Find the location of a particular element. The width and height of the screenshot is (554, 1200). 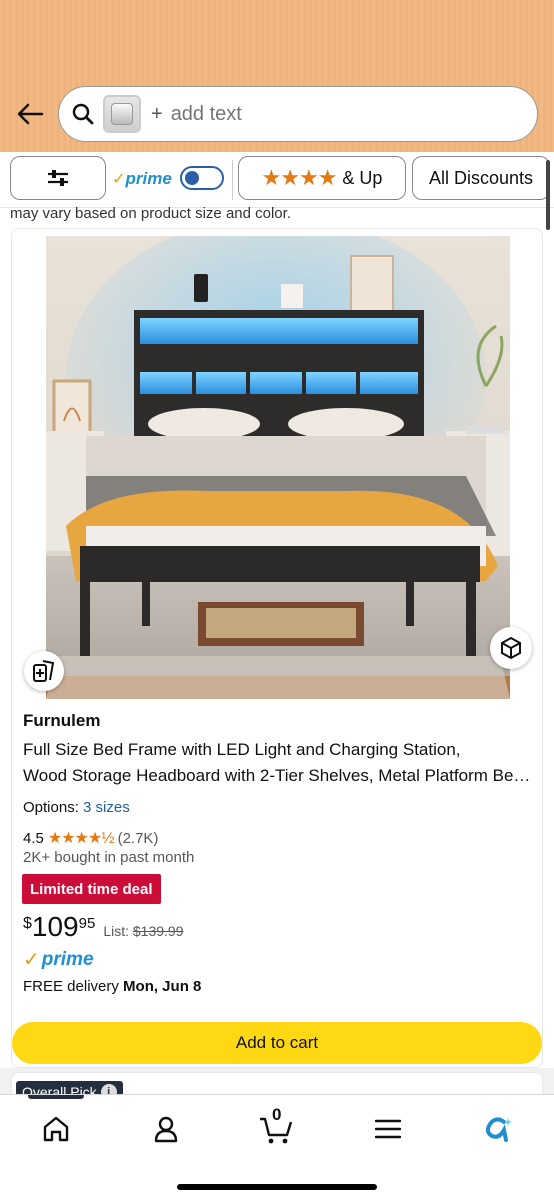

prime-label: prime is located at coordinates (67, 959).